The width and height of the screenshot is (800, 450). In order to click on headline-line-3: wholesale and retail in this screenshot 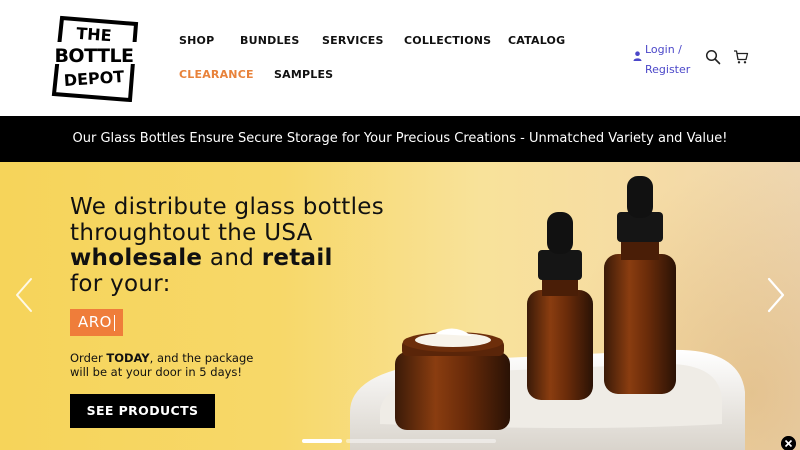, I will do `click(227, 258)`.